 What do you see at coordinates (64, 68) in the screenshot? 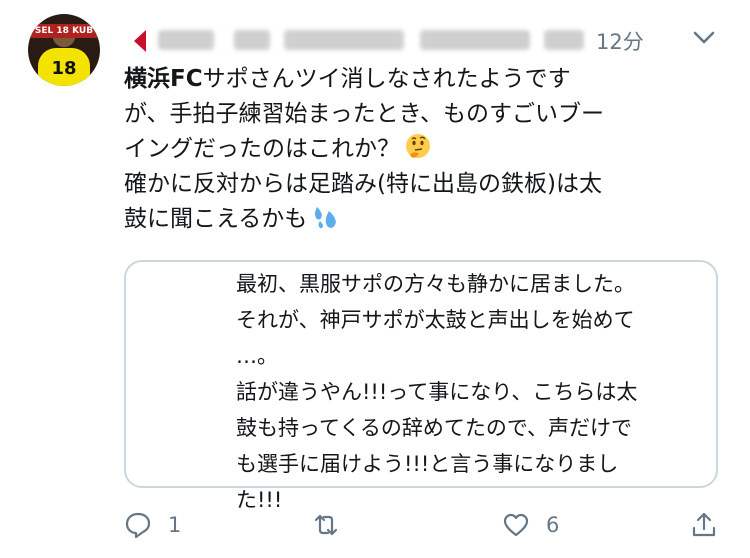
I see `avatar-number: 18` at bounding box center [64, 68].